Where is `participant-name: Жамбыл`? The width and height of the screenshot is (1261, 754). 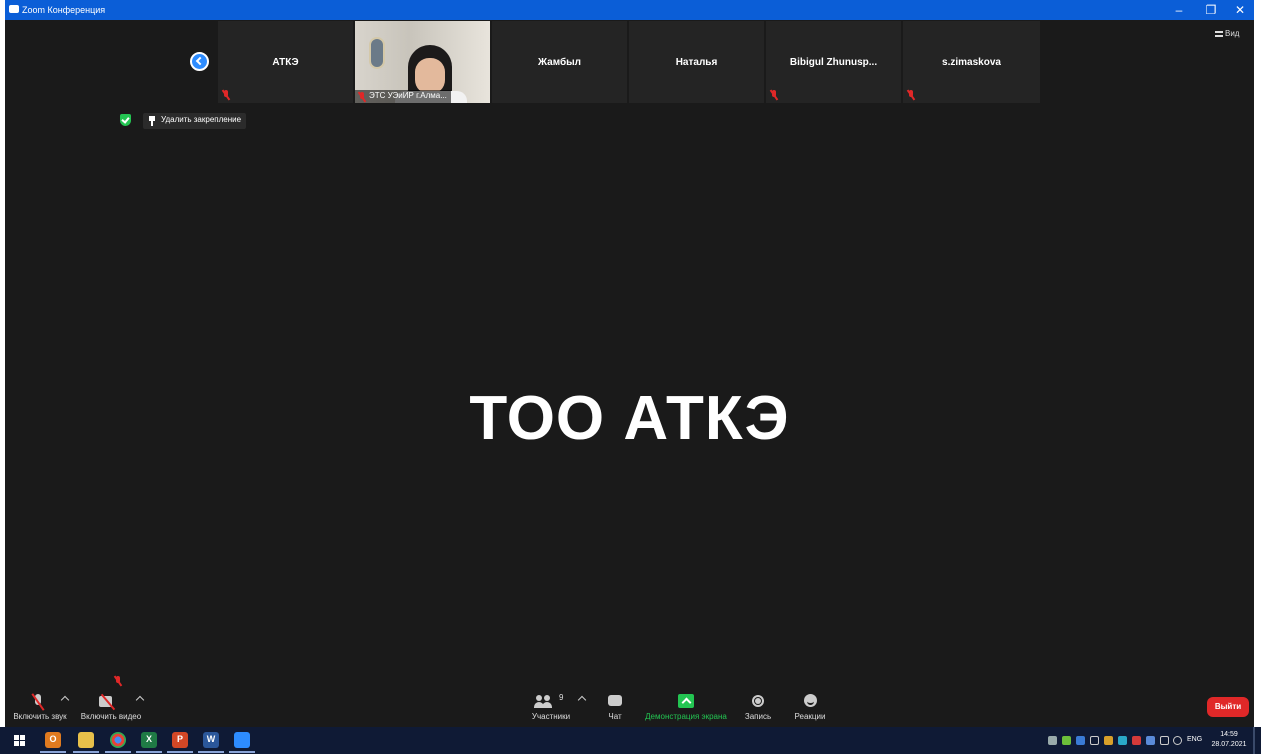 participant-name: Жамбыл is located at coordinates (559, 62).